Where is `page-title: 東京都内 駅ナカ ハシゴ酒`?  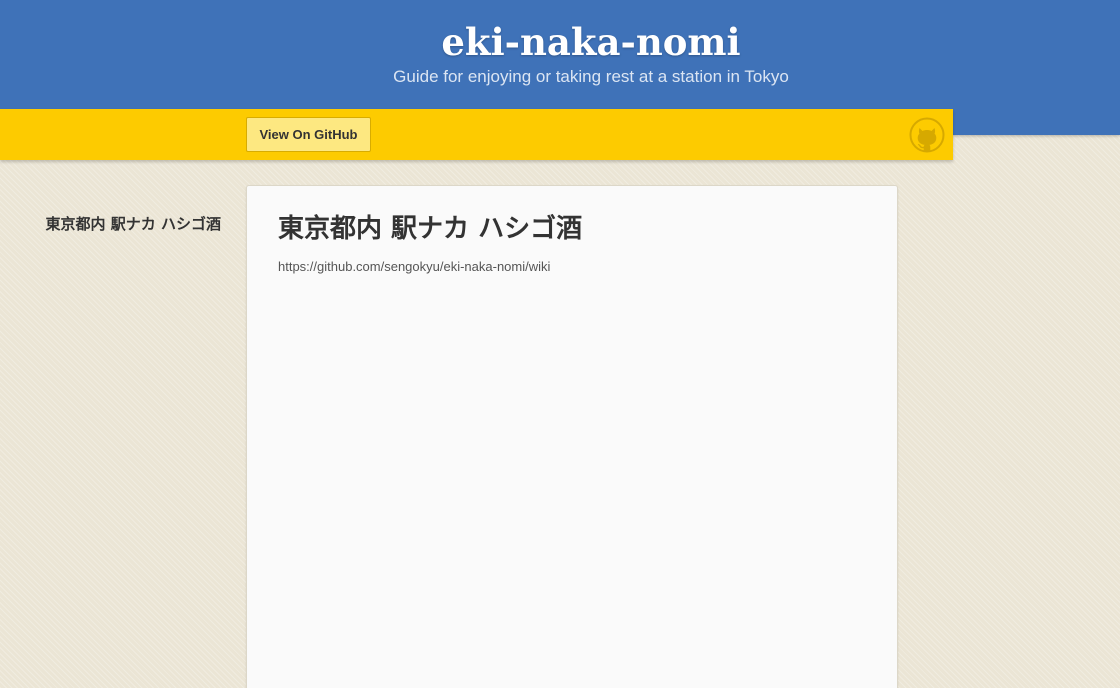
page-title: 東京都内 駅ナカ ハシゴ酒 is located at coordinates (430, 229).